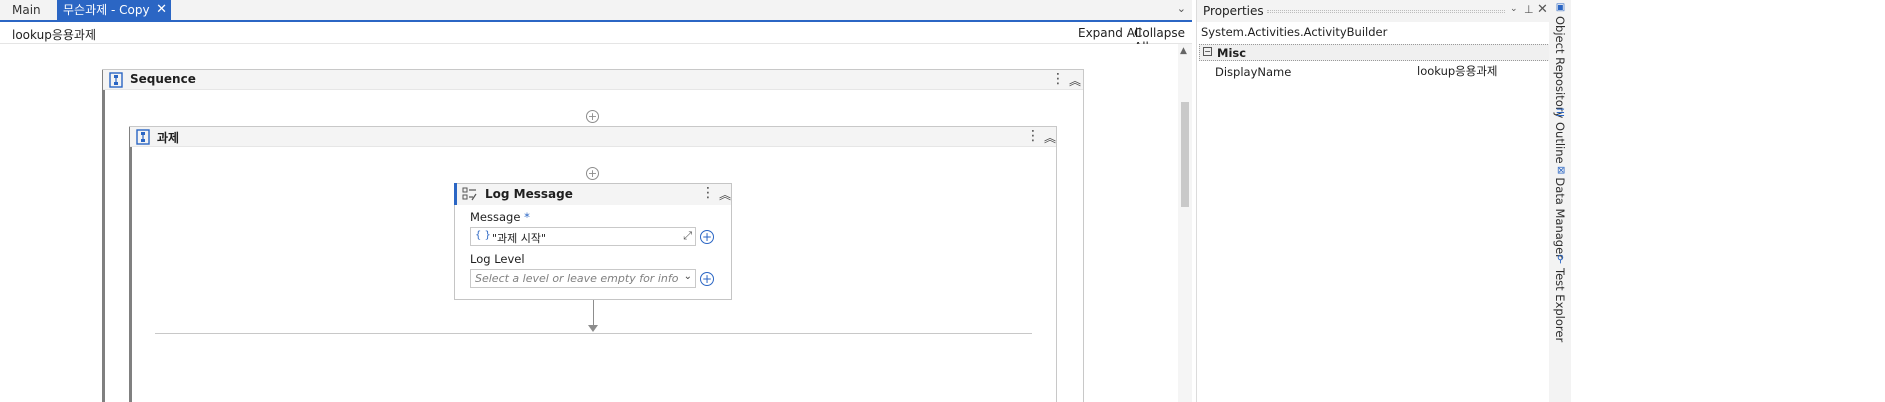  What do you see at coordinates (1560, 67) in the screenshot?
I see `side-tab-label: Object Repository` at bounding box center [1560, 67].